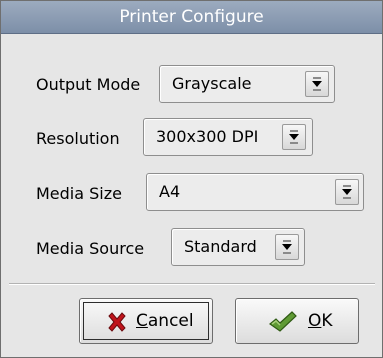 The width and height of the screenshot is (383, 358). I want to click on media-size-label: Media Size, so click(79, 193).